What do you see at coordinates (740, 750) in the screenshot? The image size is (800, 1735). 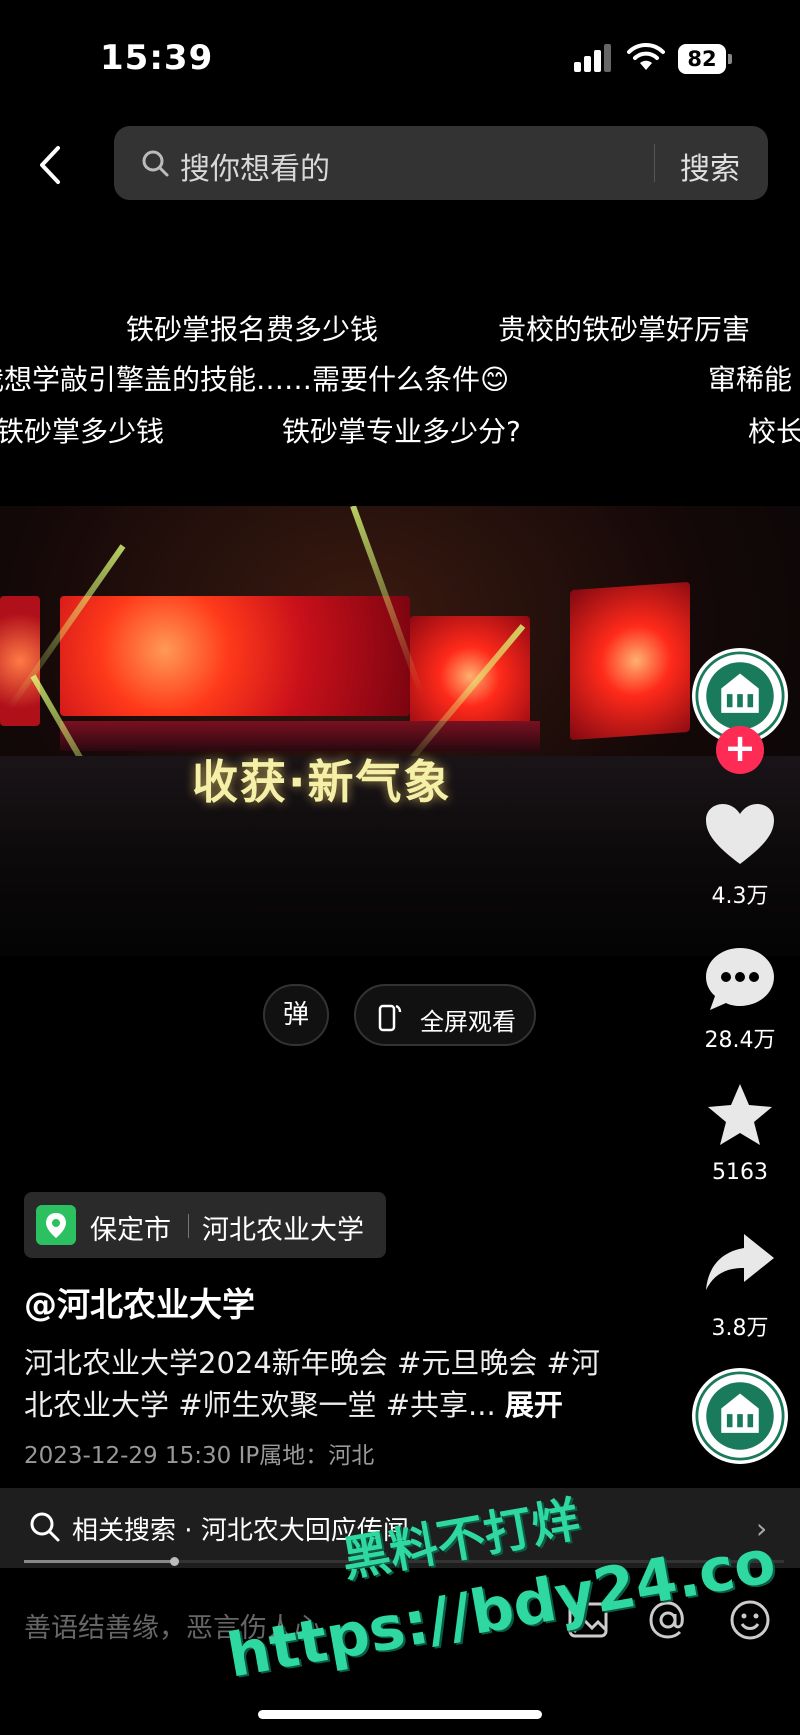 I see `follow-button: +` at bounding box center [740, 750].